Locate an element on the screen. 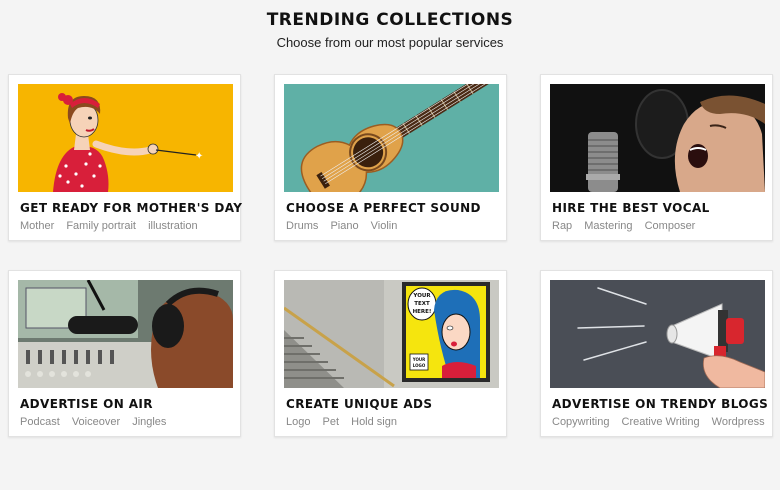 The width and height of the screenshot is (780, 490). collection-image-singer is located at coordinates (657, 138).